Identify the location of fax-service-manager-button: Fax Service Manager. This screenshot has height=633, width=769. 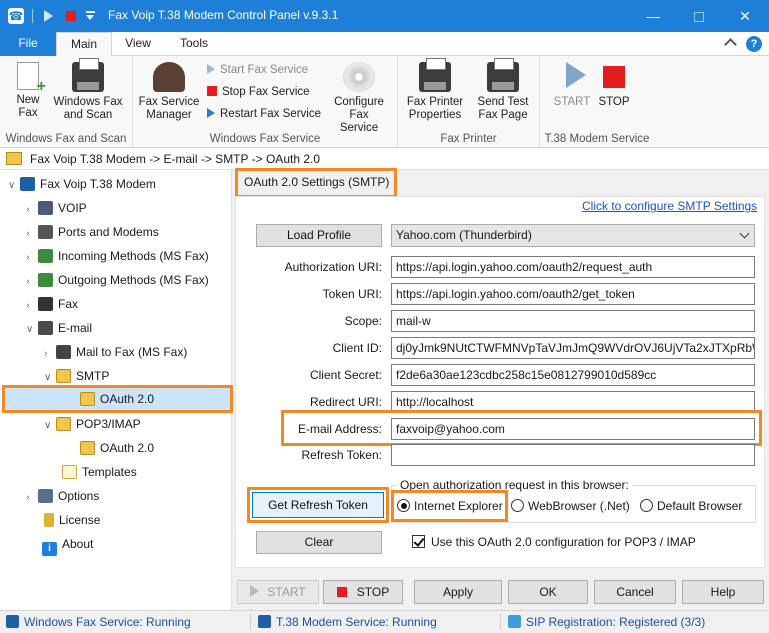
(169, 92).